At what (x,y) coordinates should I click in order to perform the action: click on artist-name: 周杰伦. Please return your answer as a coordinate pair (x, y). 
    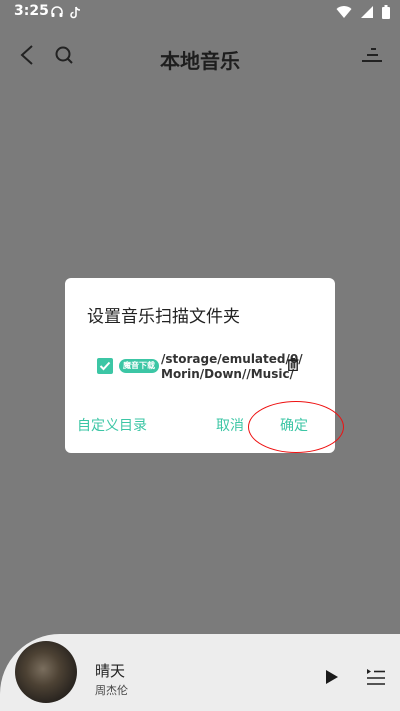
    Looking at the image, I should click on (111, 690).